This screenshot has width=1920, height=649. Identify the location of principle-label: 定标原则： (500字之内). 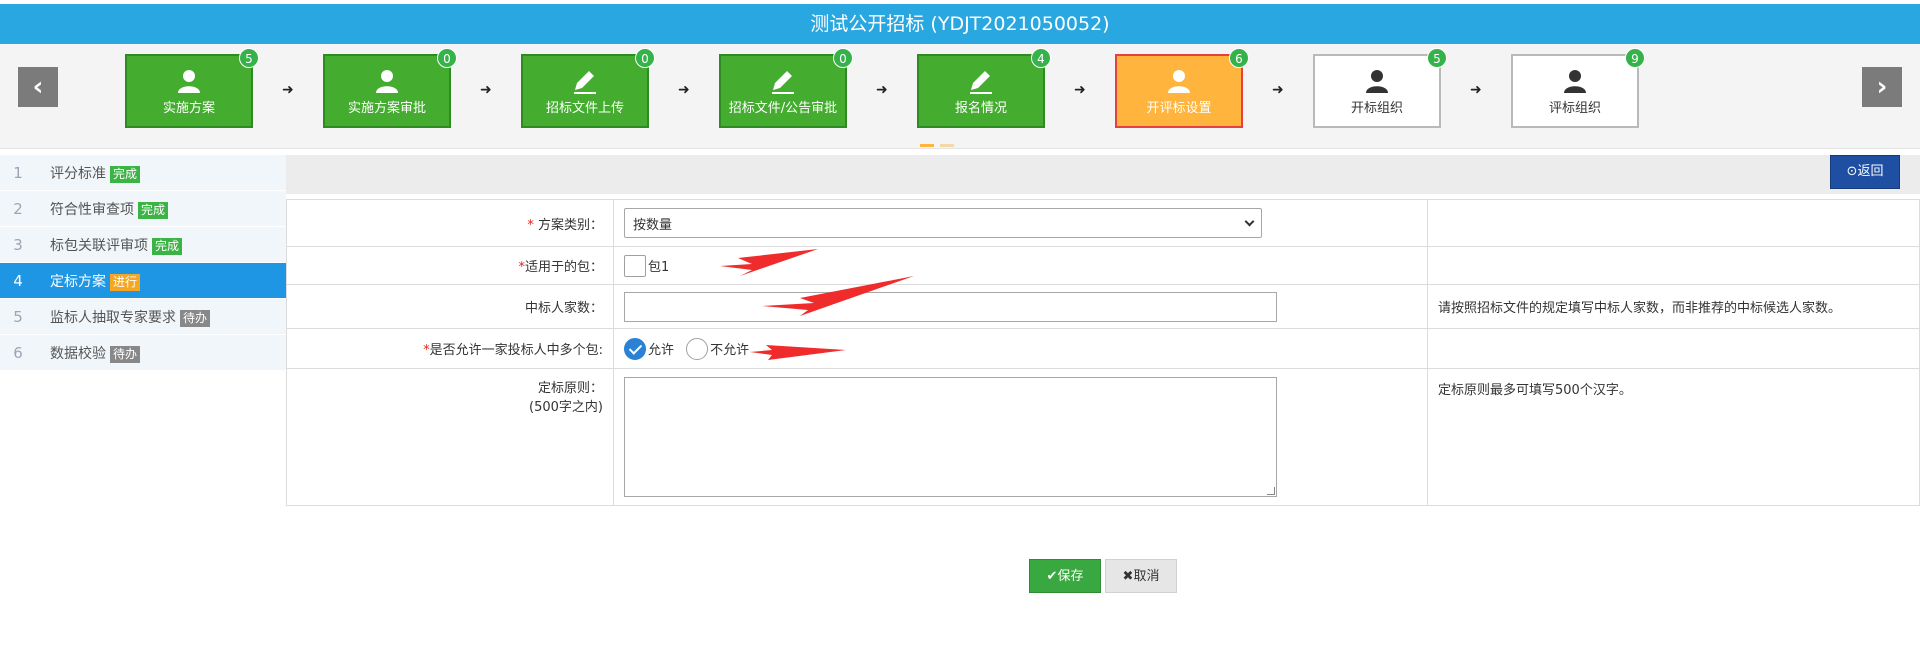
(450, 437).